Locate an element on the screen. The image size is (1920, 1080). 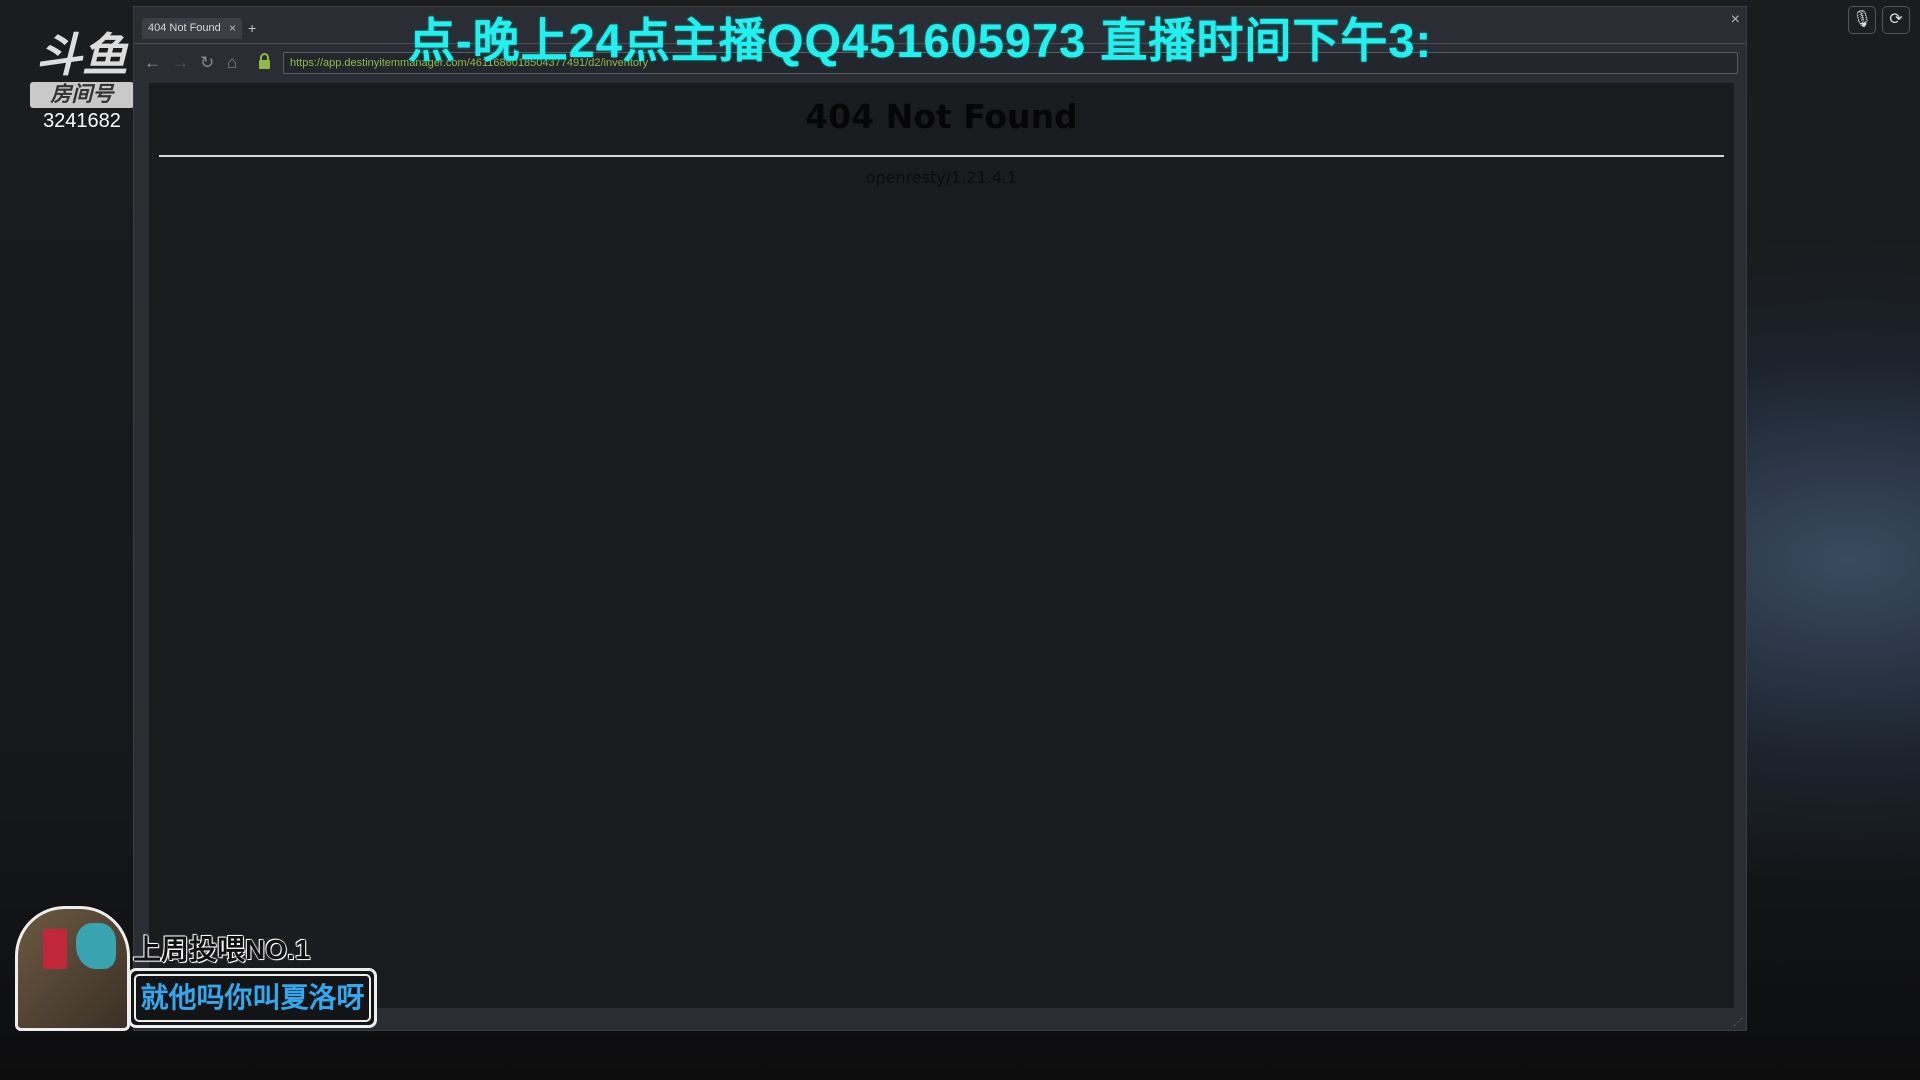
top-donor-banner: 上周投喂NO.1 就他吗你叫夏洛呀 is located at coordinates (196, 968).